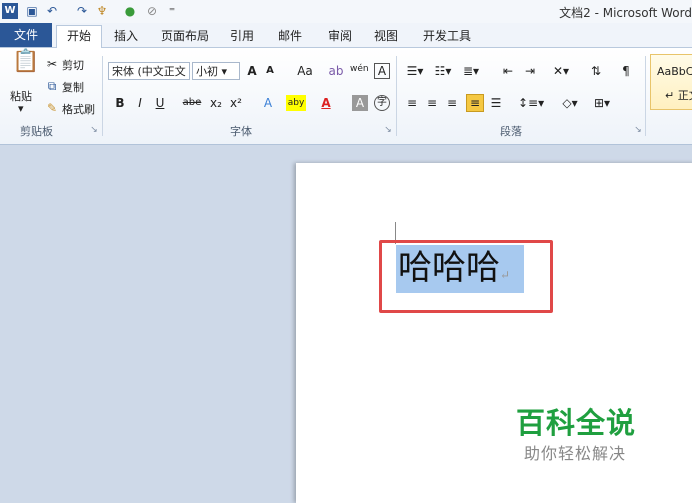 The image size is (692, 503). Describe the element at coordinates (602, 103) in the screenshot. I see `borders-icon: ⊞▾` at that location.